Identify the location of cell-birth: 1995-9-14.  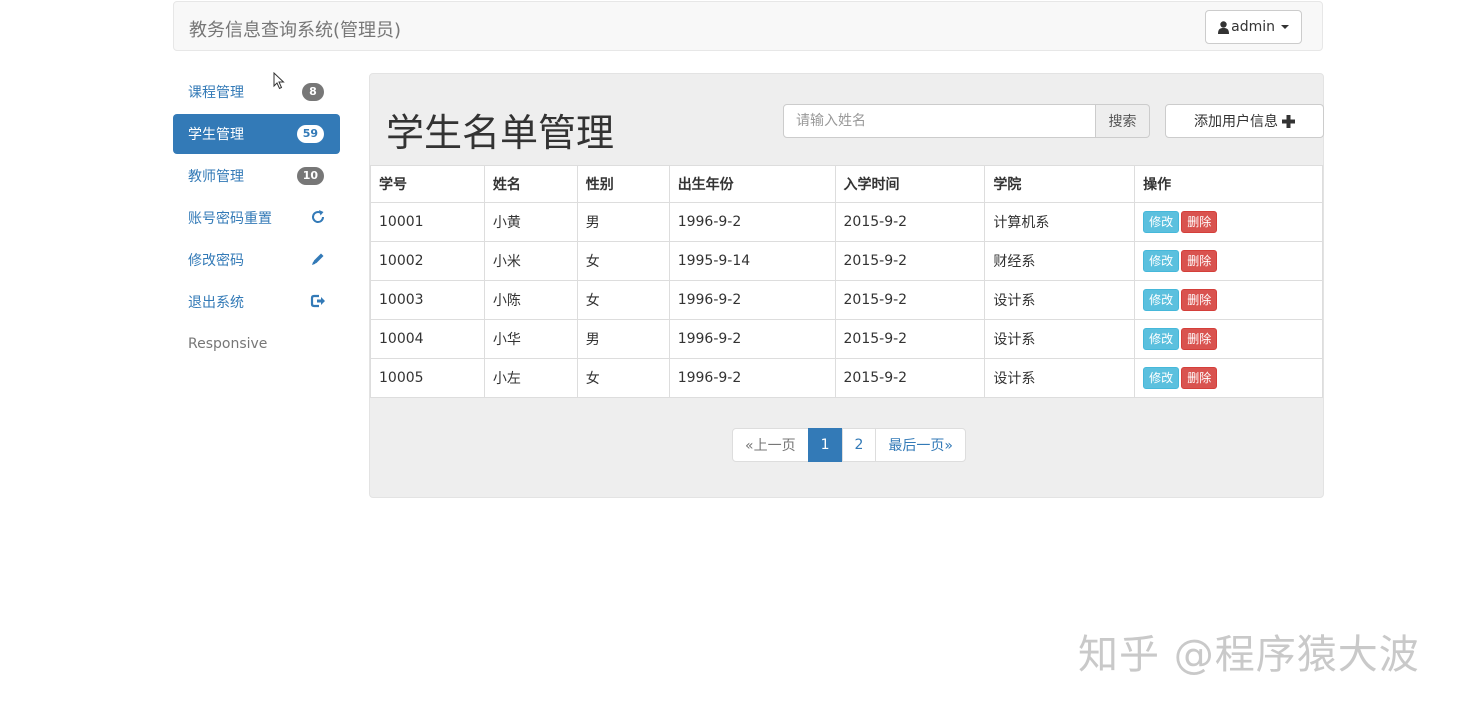
(752, 261).